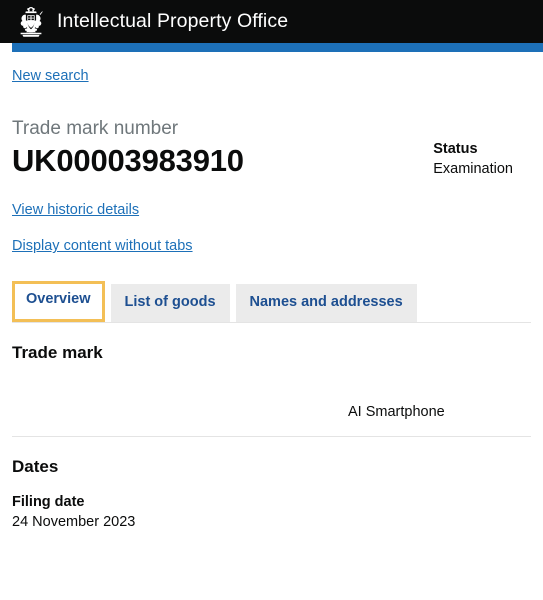  What do you see at coordinates (57, 353) in the screenshot?
I see `trade-mark-section-heading: Trade mark` at bounding box center [57, 353].